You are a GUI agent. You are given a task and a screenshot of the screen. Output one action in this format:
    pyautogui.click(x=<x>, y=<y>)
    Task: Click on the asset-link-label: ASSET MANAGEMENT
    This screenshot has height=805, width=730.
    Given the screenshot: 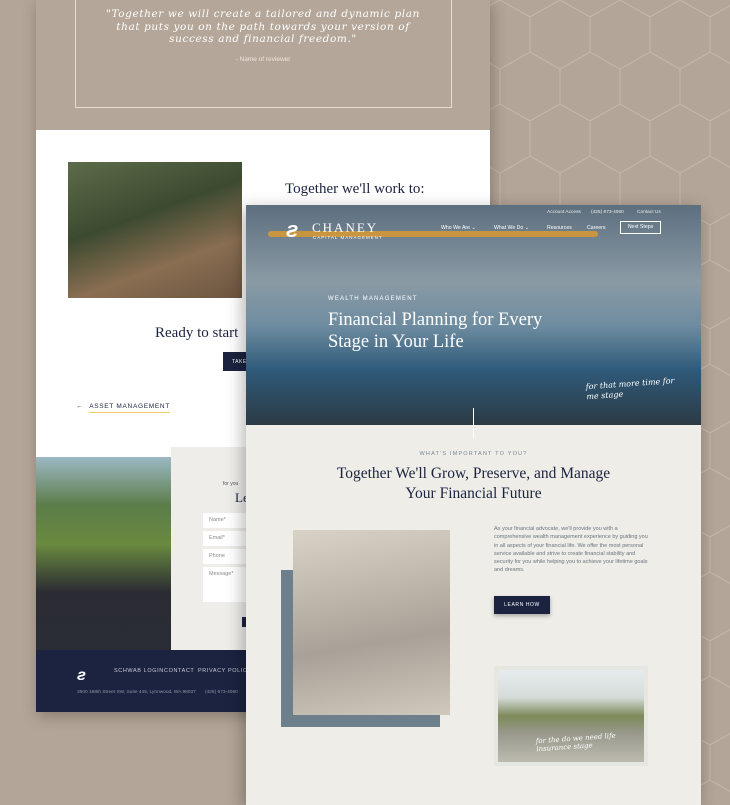 What is the action you would take?
    pyautogui.click(x=129, y=408)
    